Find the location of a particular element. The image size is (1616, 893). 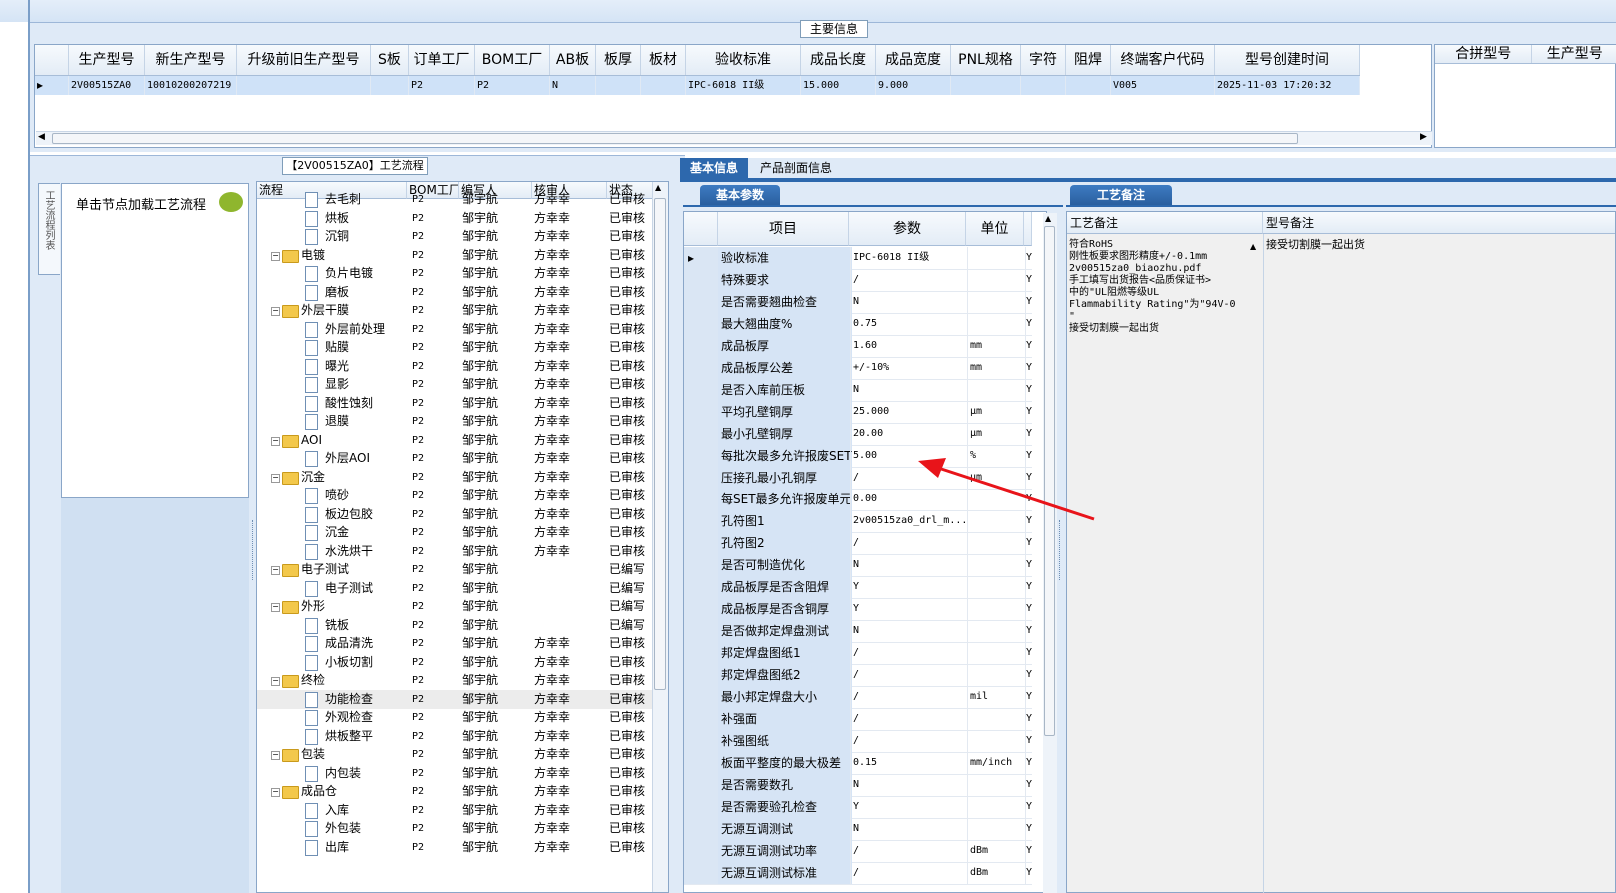

tree-node-name: 外层AOI is located at coordinates (347, 458).